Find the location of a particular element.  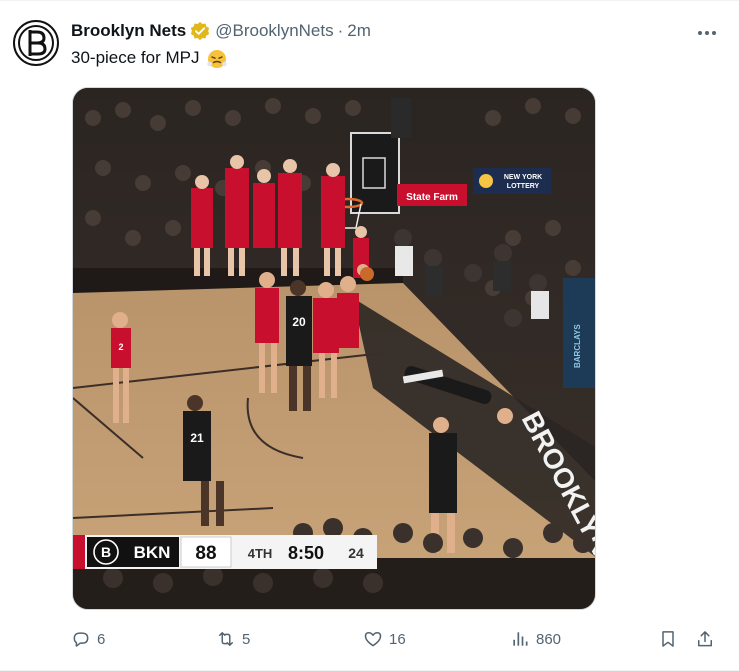

scorebug-team: BKN is located at coordinates (152, 552).